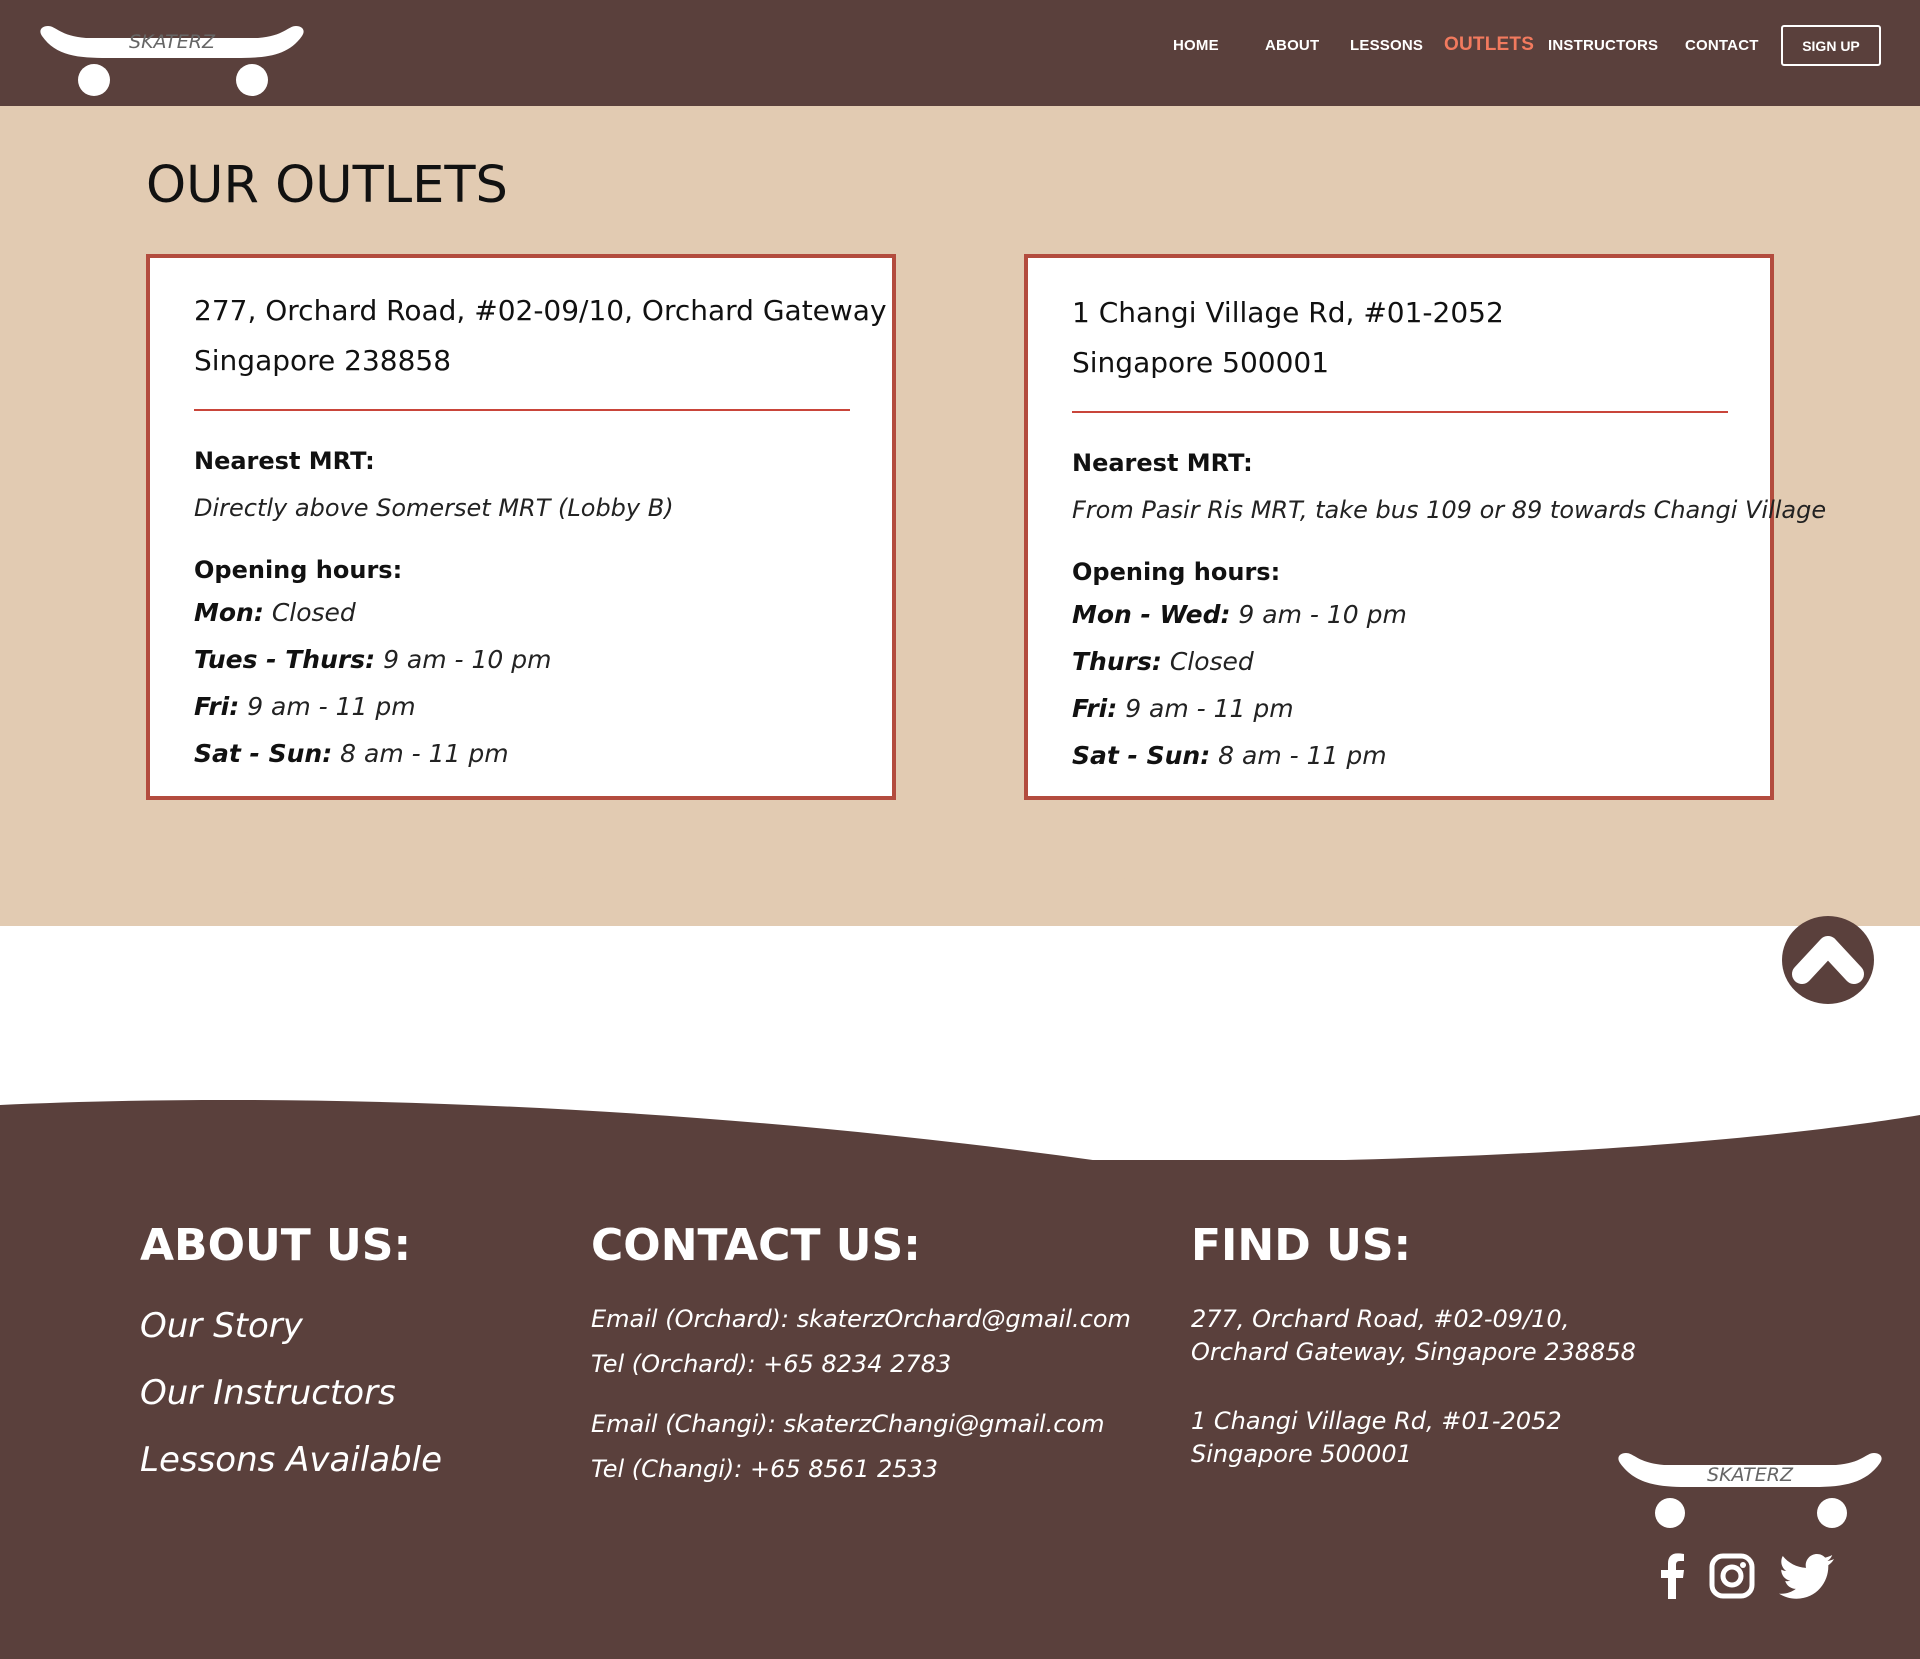 The width and height of the screenshot is (1920, 1659). Describe the element at coordinates (1380, 1319) in the screenshot. I see `orchard-address-line: 277, Orchard Road, #02-09/10,` at that location.